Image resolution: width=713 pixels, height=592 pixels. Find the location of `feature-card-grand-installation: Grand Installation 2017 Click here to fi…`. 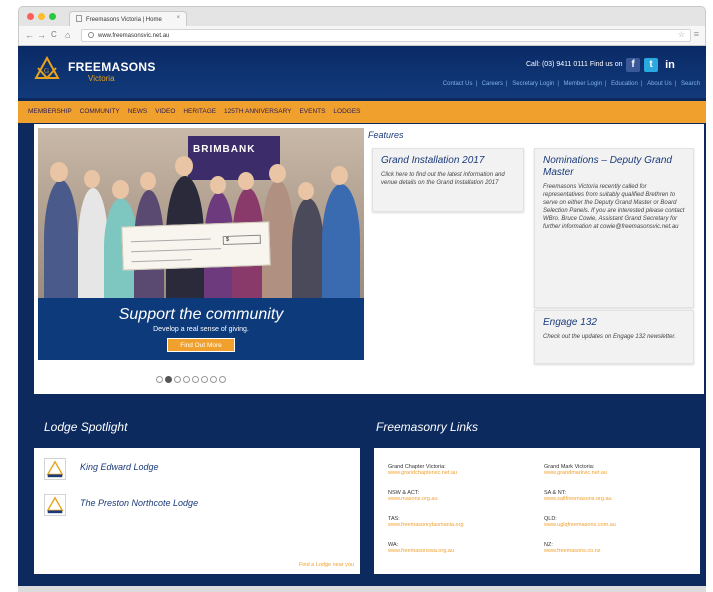

feature-card-grand-installation: Grand Installation 2017 Click here to fi… is located at coordinates (448, 180).